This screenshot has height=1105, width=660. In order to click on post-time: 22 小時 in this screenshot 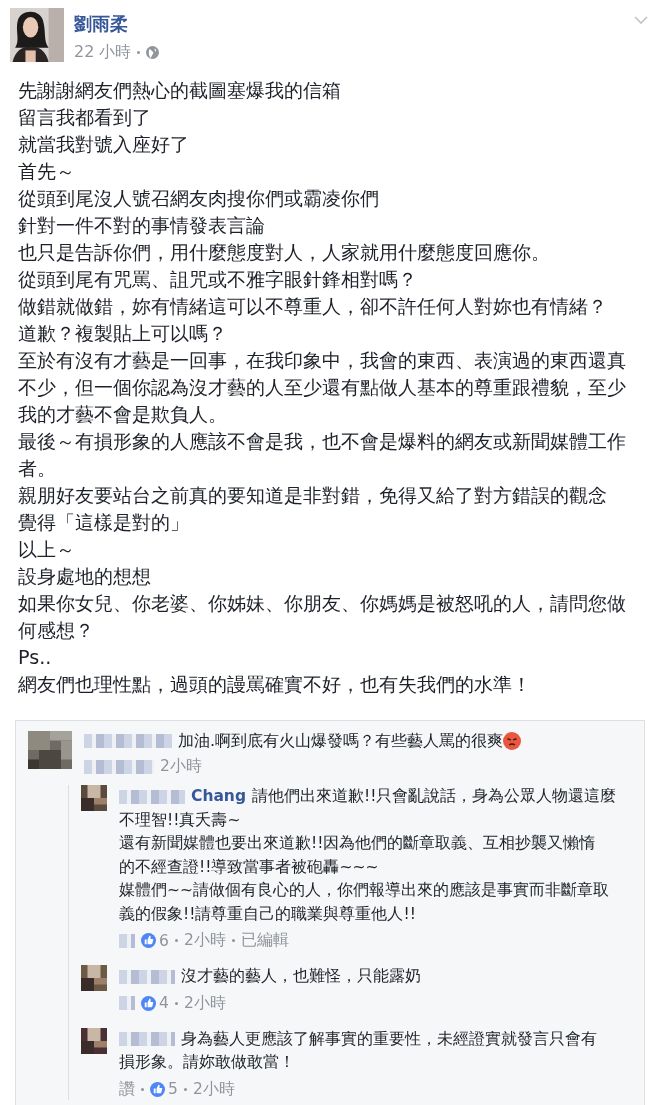, I will do `click(103, 52)`.